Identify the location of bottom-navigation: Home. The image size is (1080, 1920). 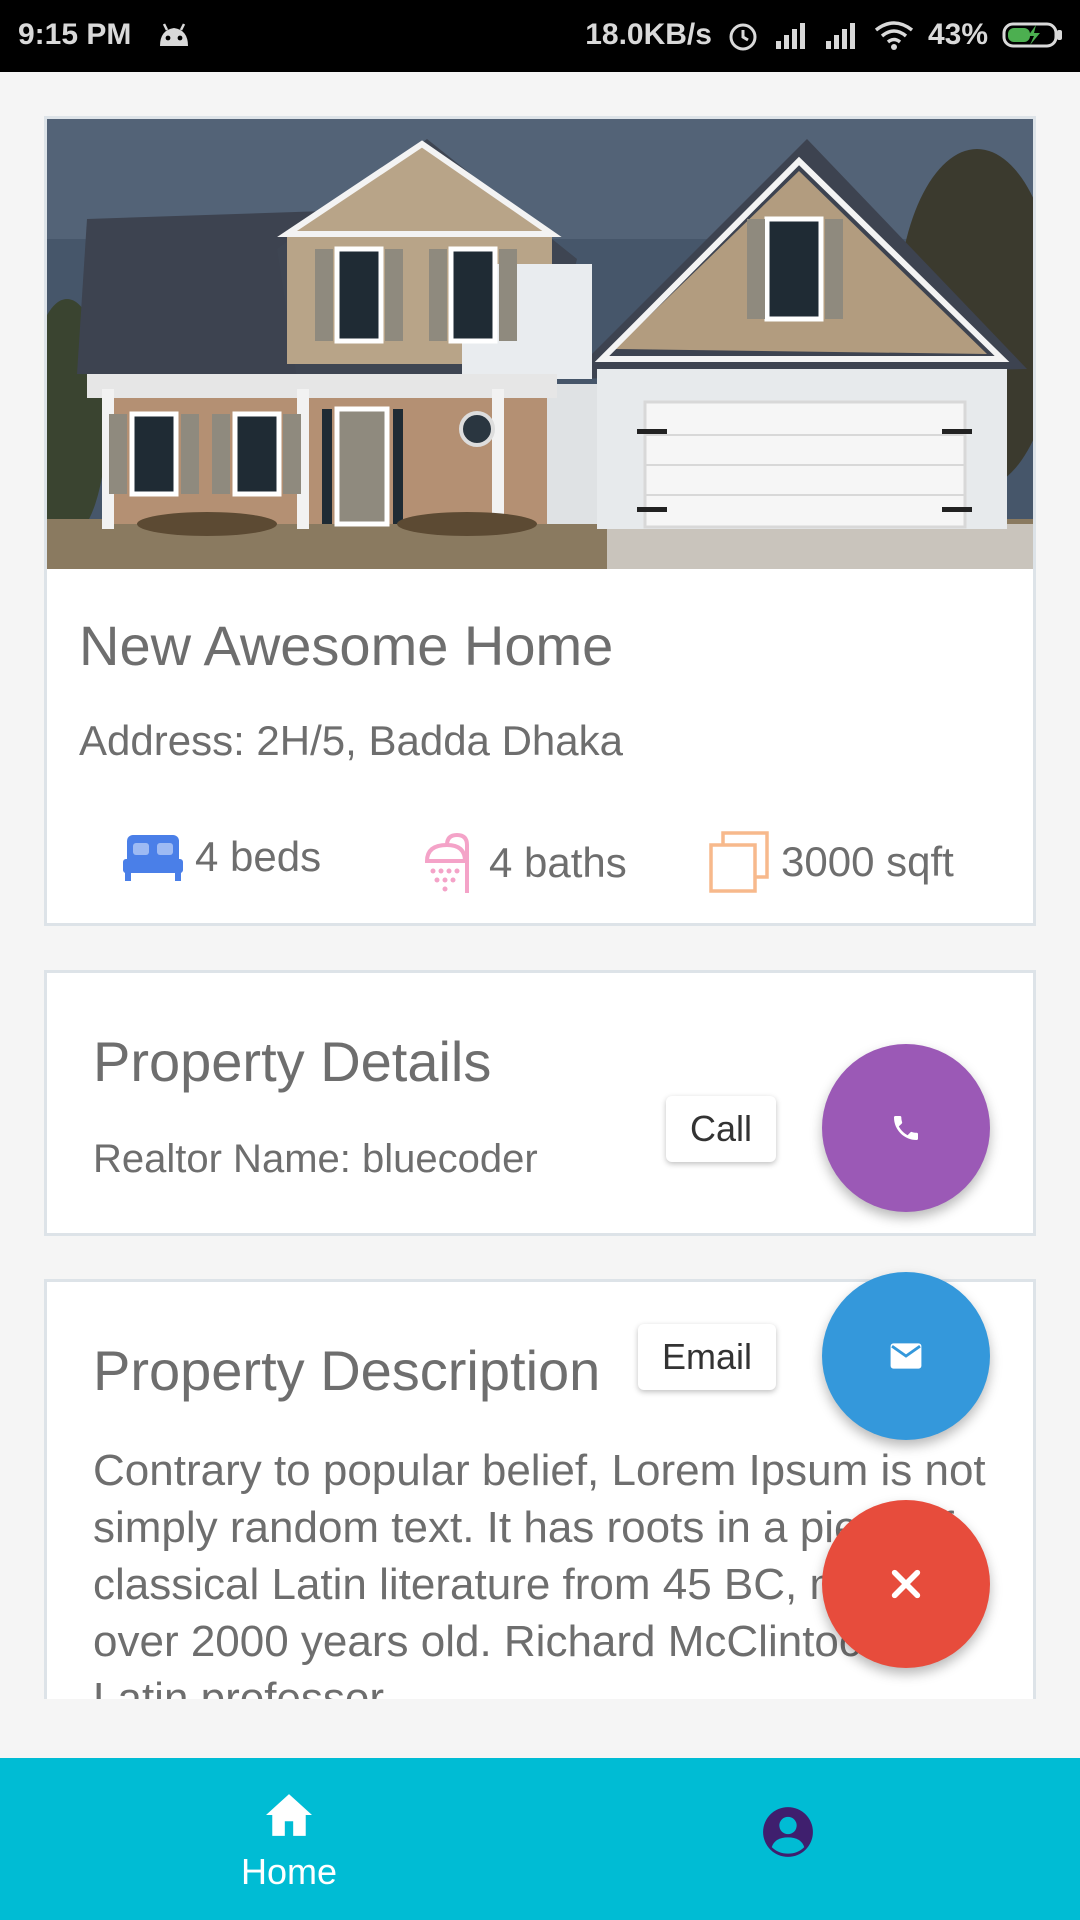
(540, 1839).